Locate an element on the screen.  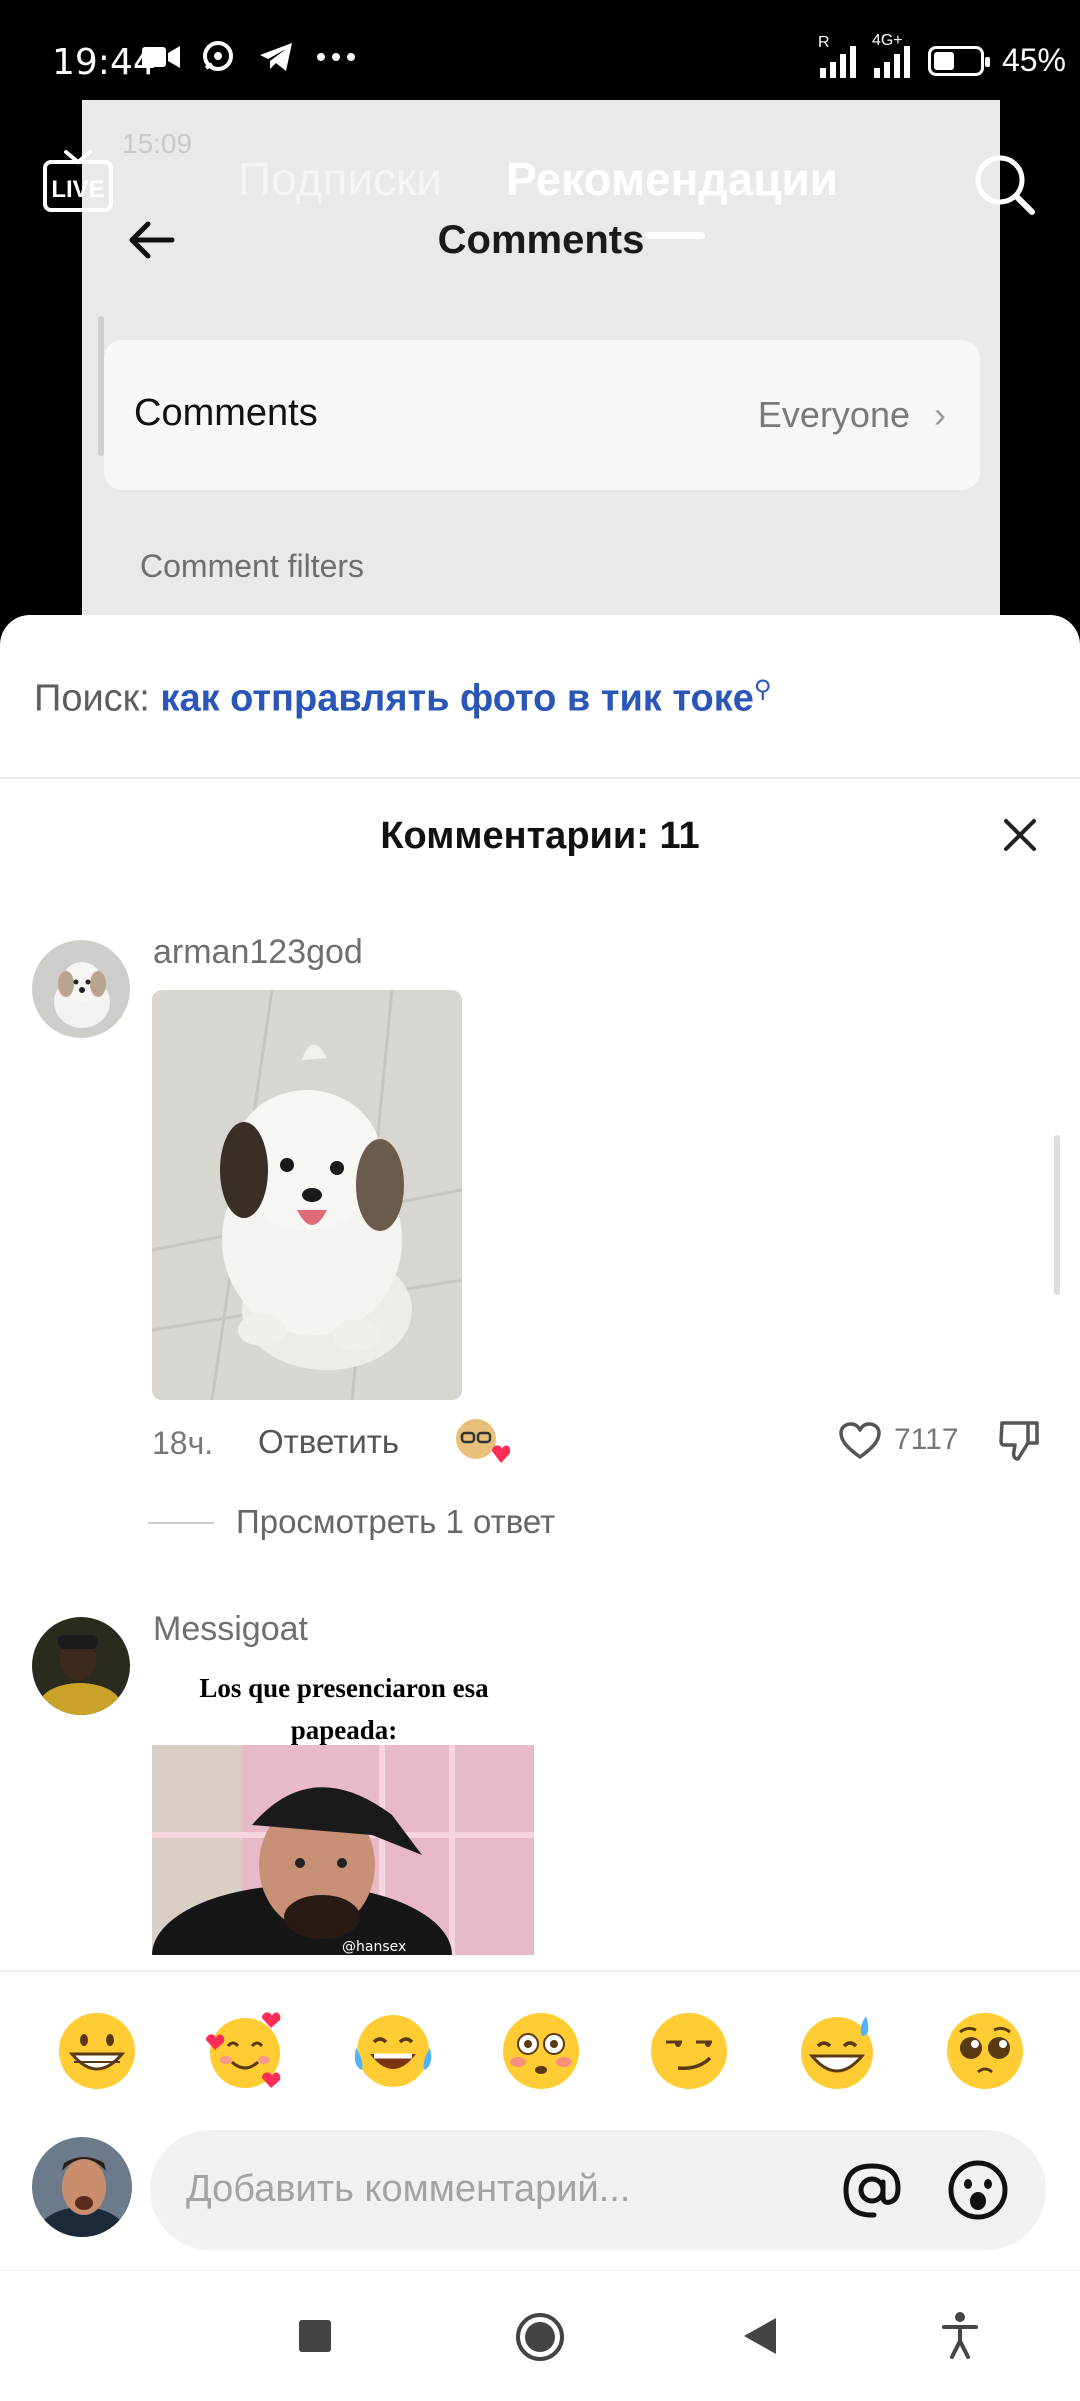
grinning-face-with-sweat-emoji-icon is located at coordinates (837, 2051).